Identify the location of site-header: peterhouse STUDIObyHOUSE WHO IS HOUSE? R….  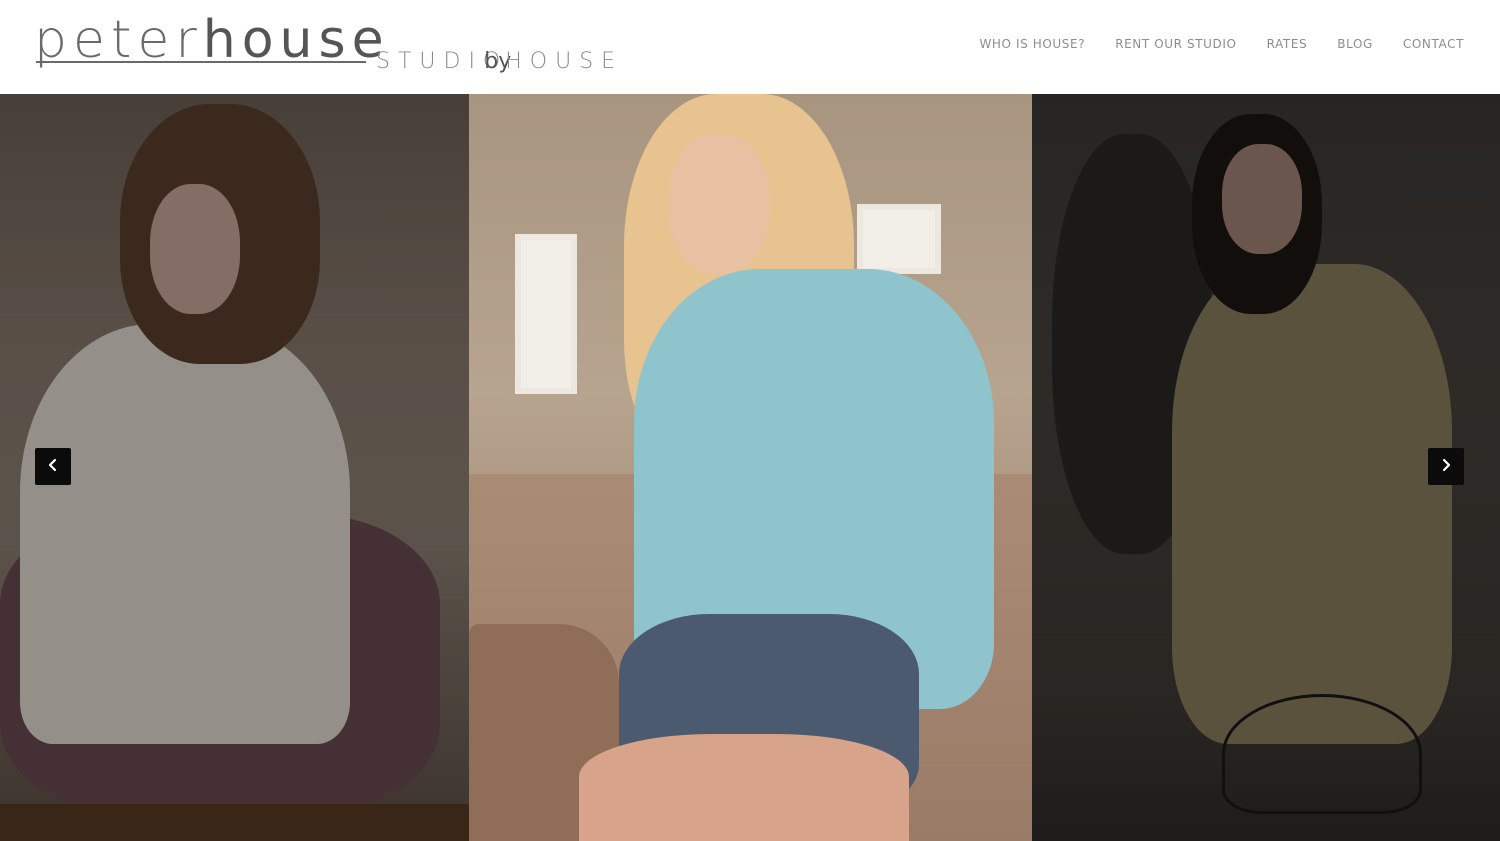
(750, 47).